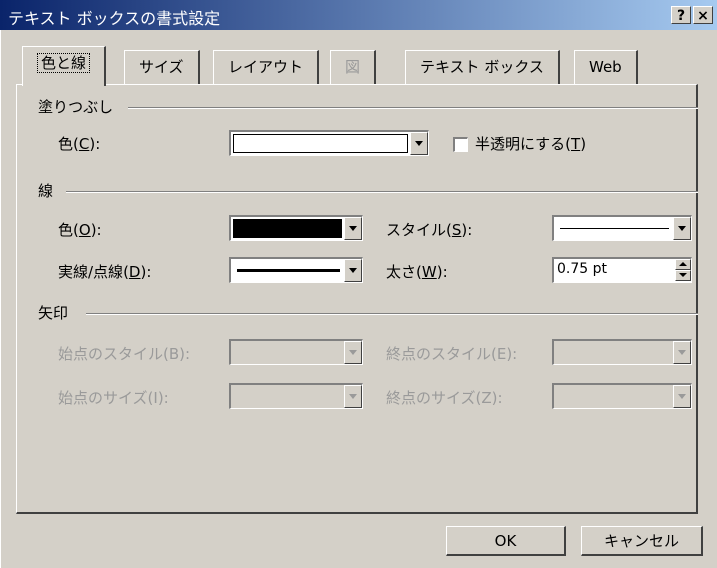 This screenshot has width=717, height=568. I want to click on line-weight-value: 0.75 pt, so click(582, 269).